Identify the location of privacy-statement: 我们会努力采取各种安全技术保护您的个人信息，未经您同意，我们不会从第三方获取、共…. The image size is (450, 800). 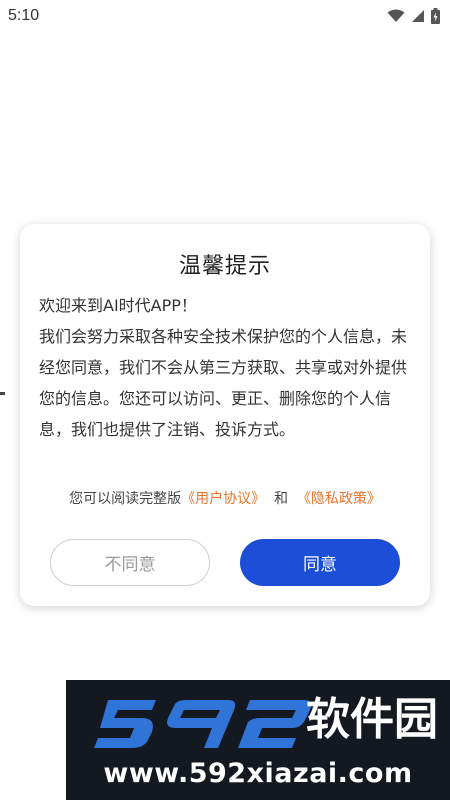
(223, 383).